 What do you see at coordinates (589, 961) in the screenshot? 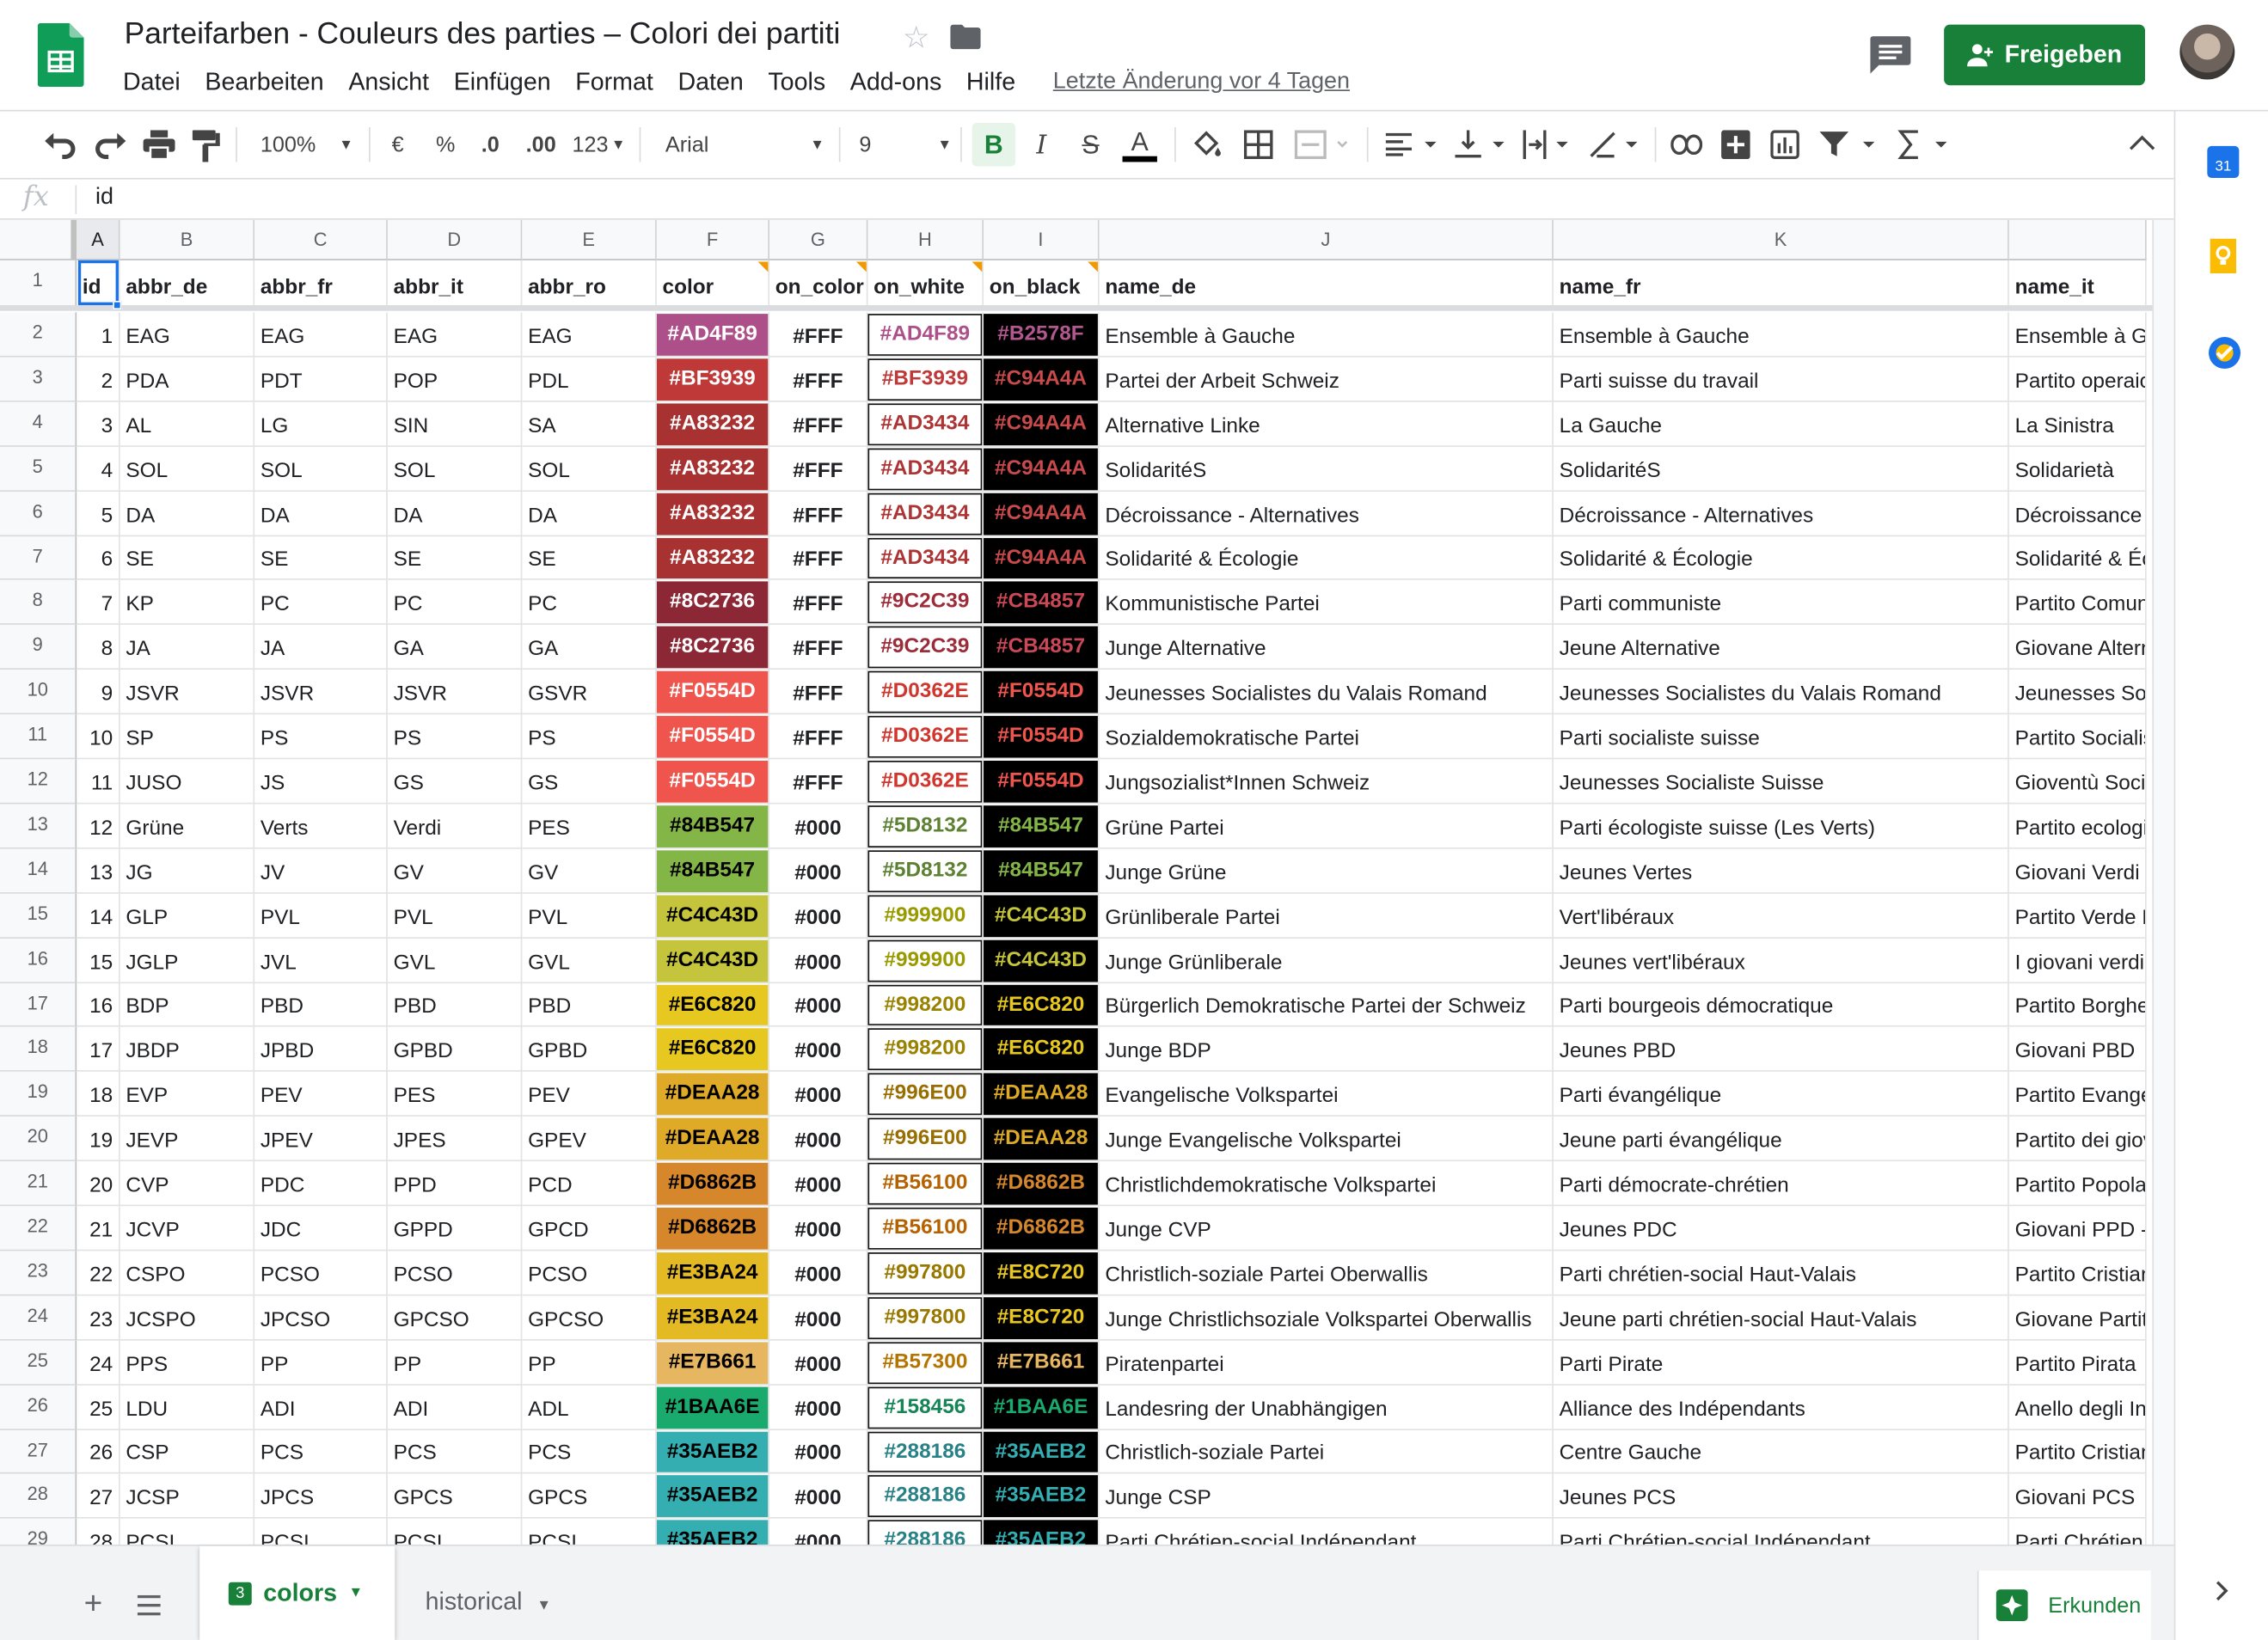
I see `cell-abbr-ro: GVL` at bounding box center [589, 961].